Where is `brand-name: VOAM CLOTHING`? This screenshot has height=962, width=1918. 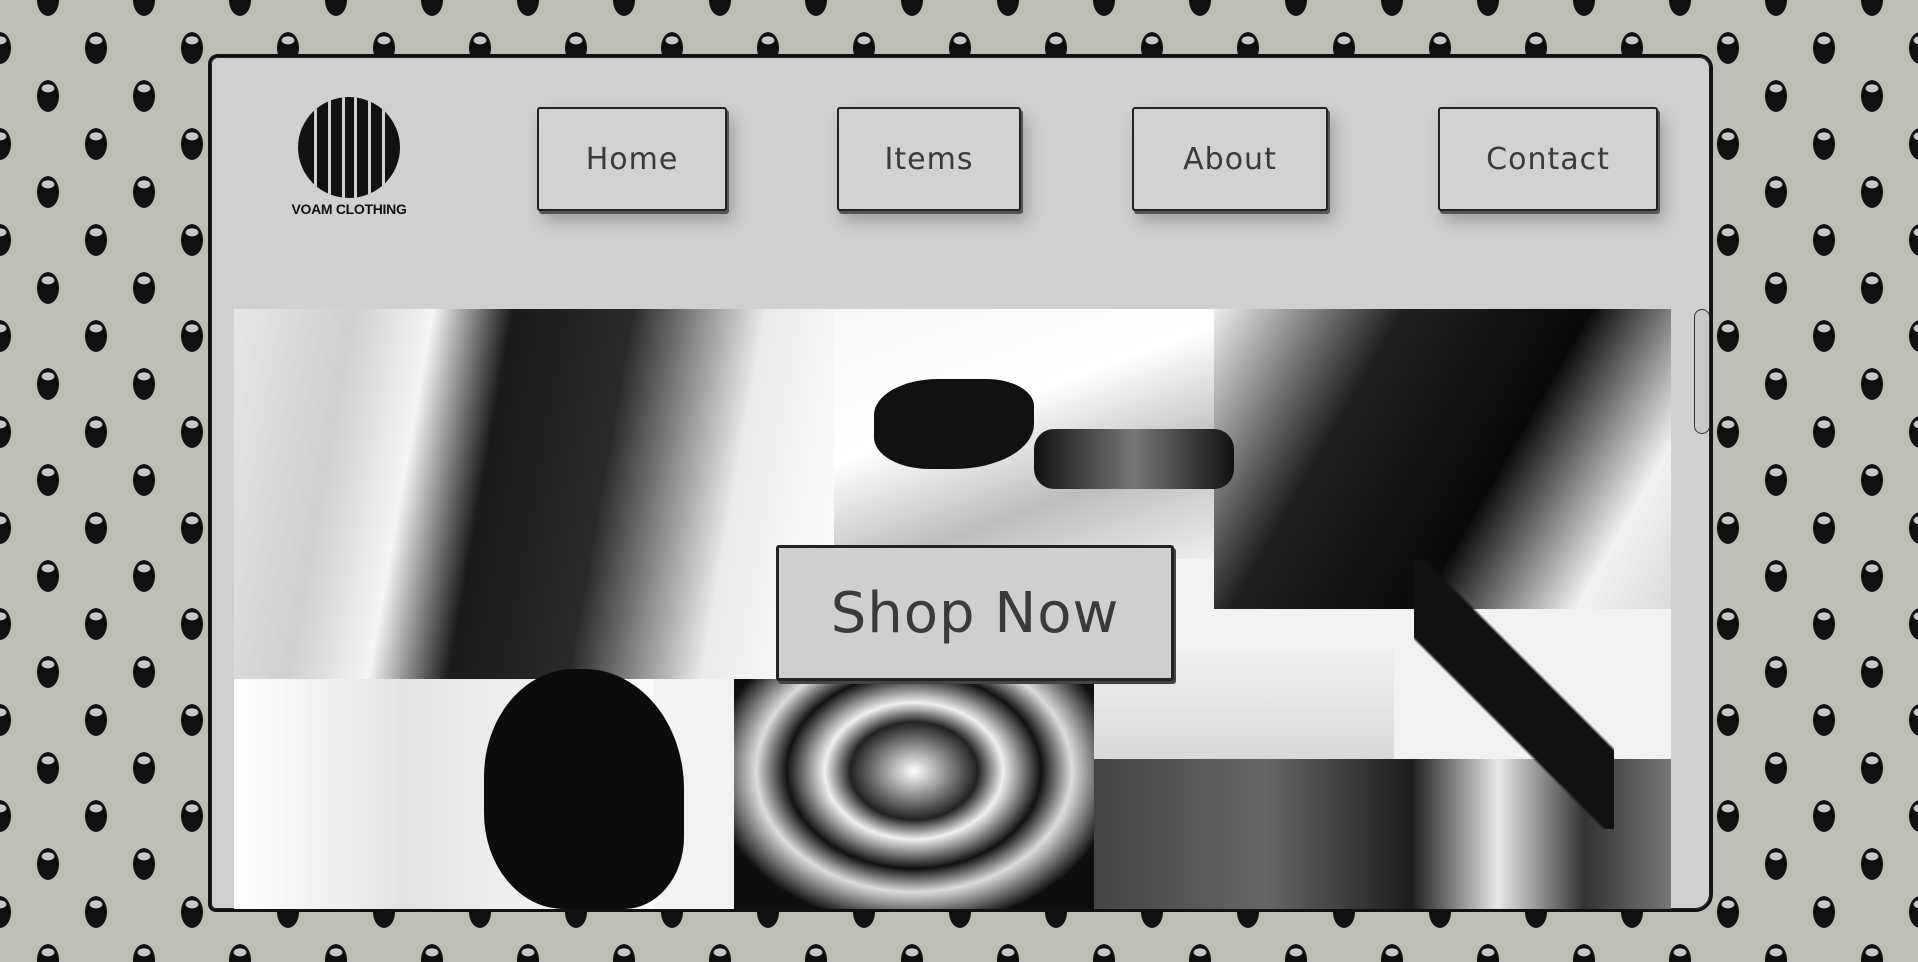 brand-name: VOAM CLOTHING is located at coordinates (349, 209).